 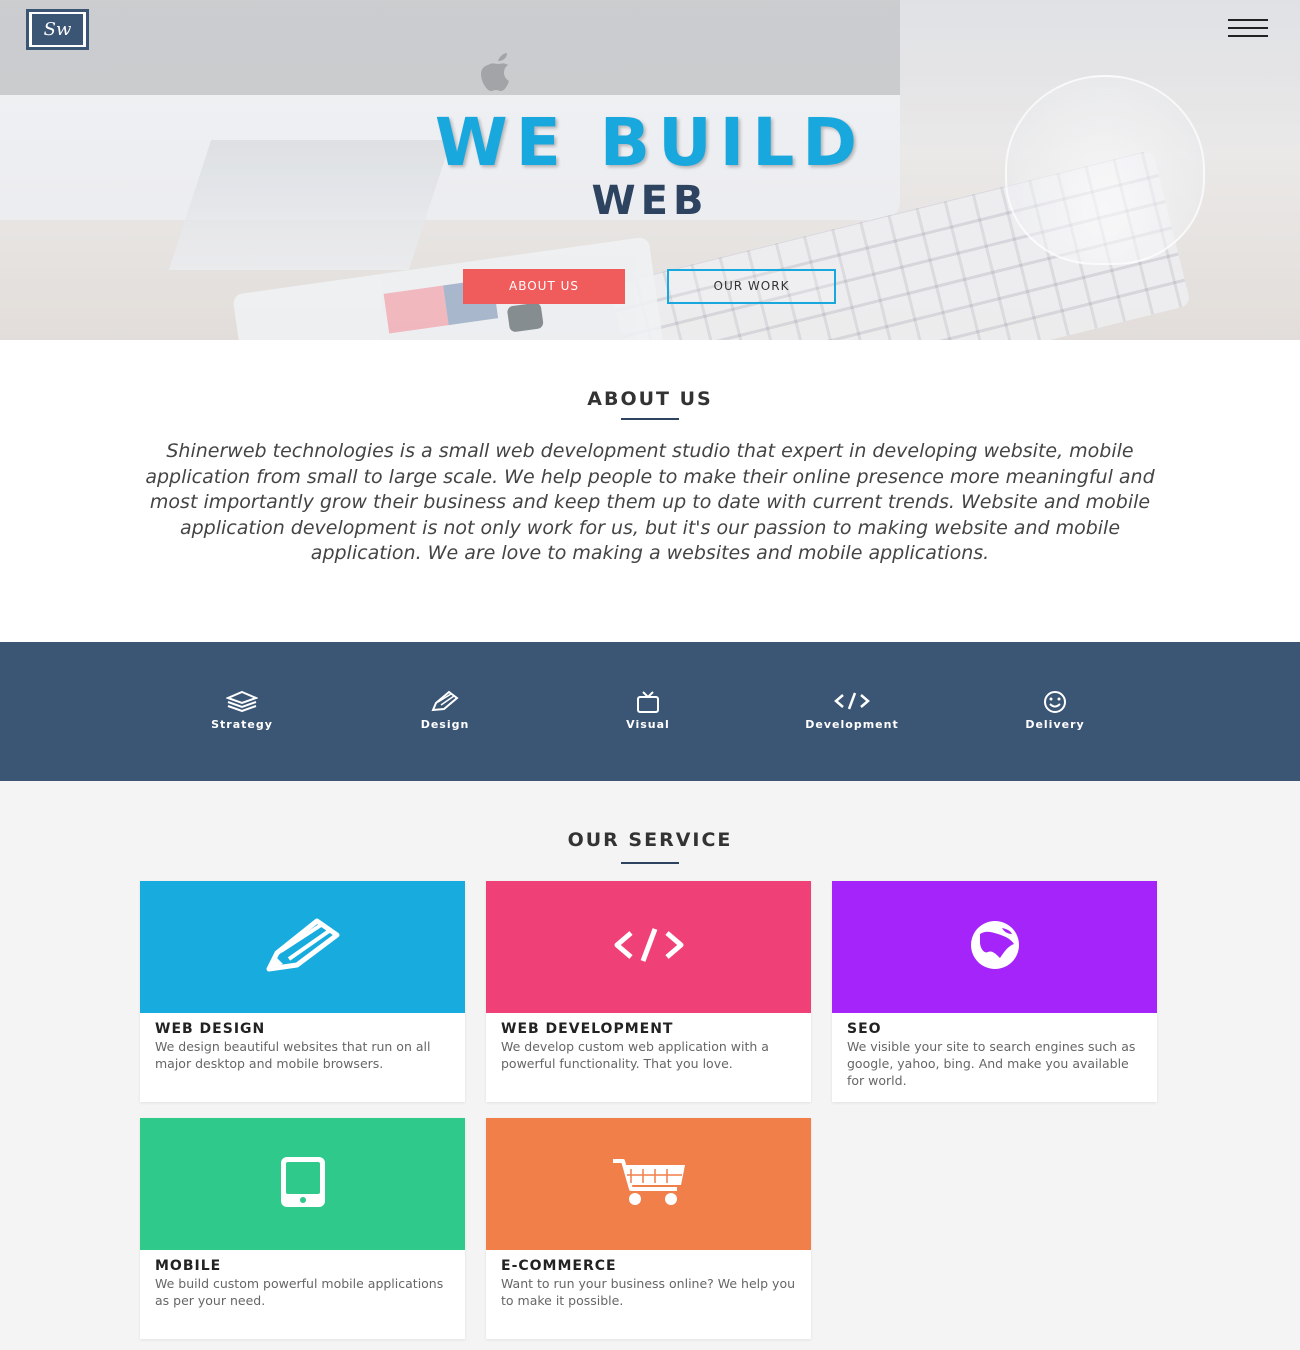 What do you see at coordinates (544, 286) in the screenshot?
I see `about-us-button: ABOUT US` at bounding box center [544, 286].